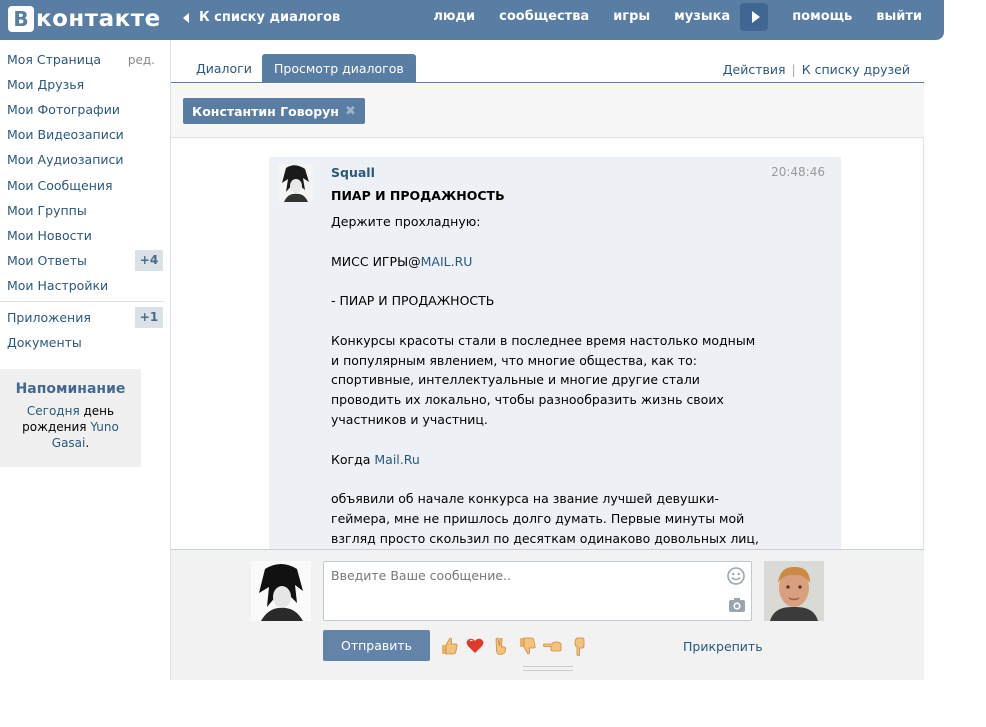 This screenshot has height=727, width=986. I want to click on recipient-chip: Константин Говорун ✖, so click(274, 111).